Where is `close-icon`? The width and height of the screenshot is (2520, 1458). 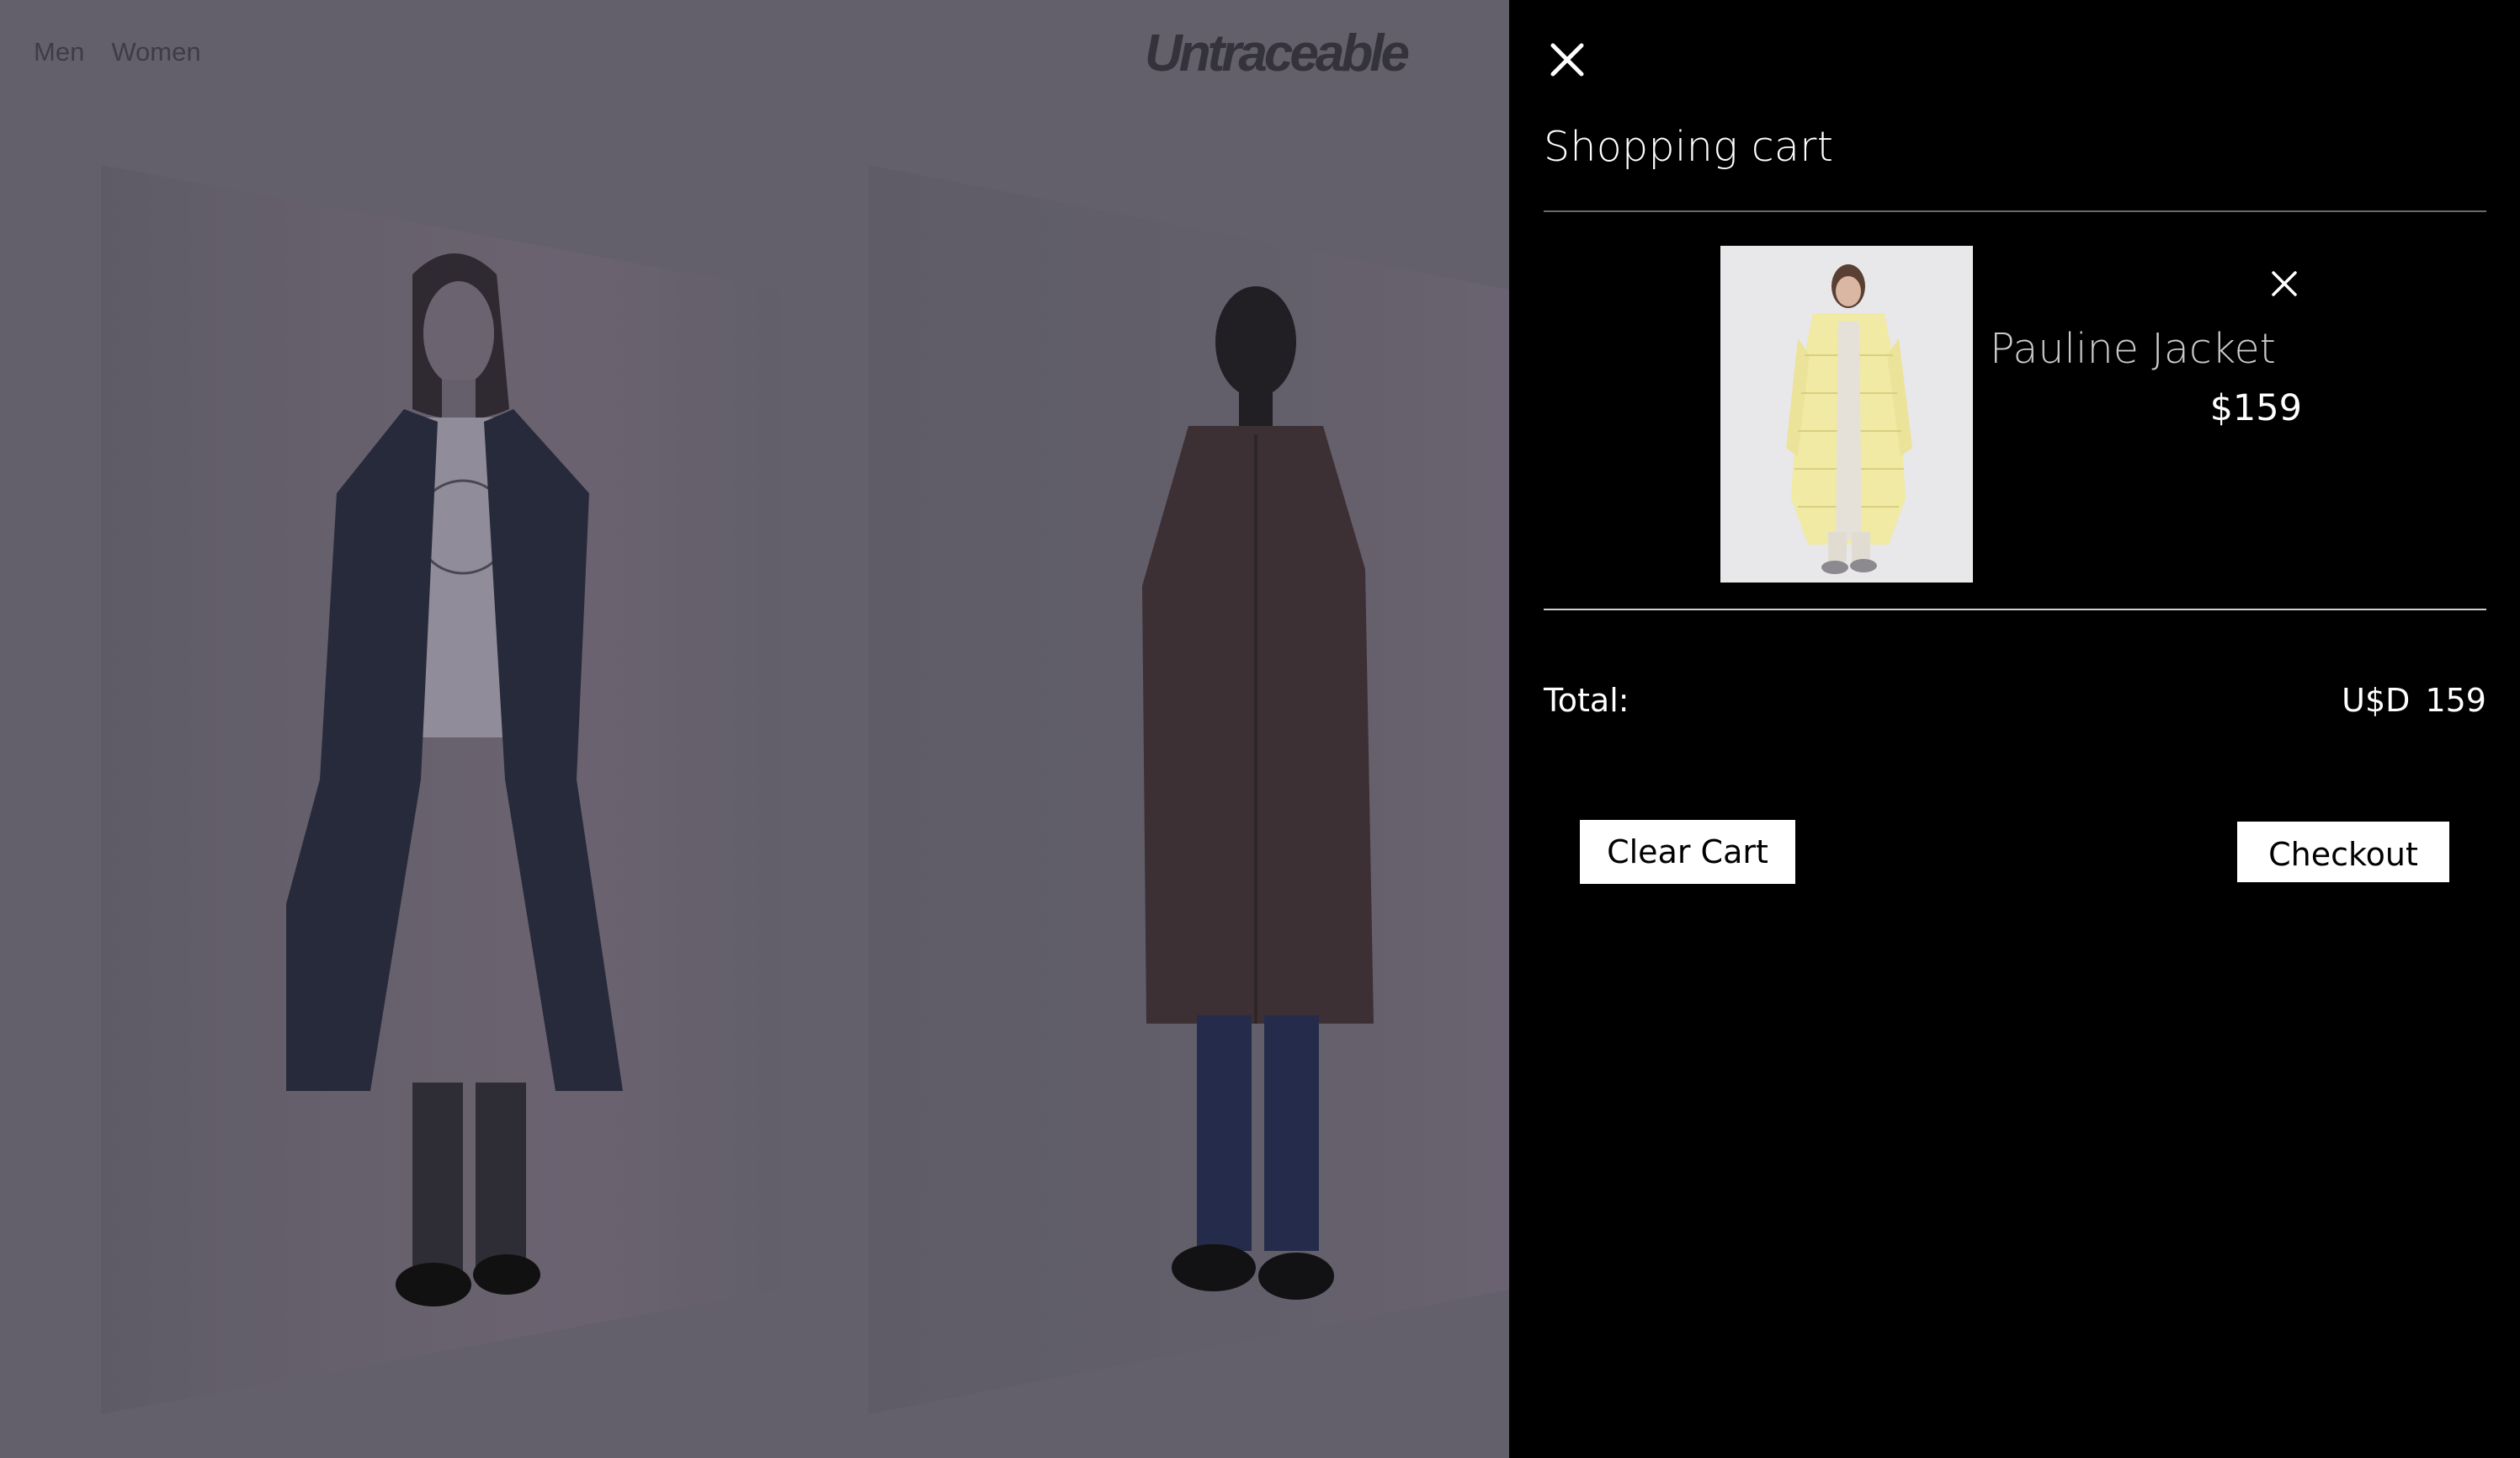 close-icon is located at coordinates (1567, 59).